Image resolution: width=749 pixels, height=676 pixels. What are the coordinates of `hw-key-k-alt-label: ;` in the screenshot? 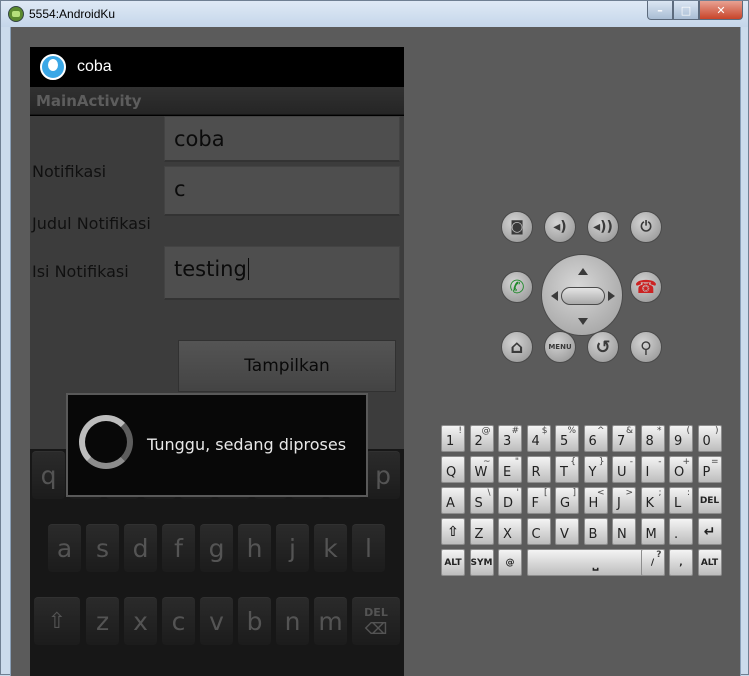 It's located at (660, 493).